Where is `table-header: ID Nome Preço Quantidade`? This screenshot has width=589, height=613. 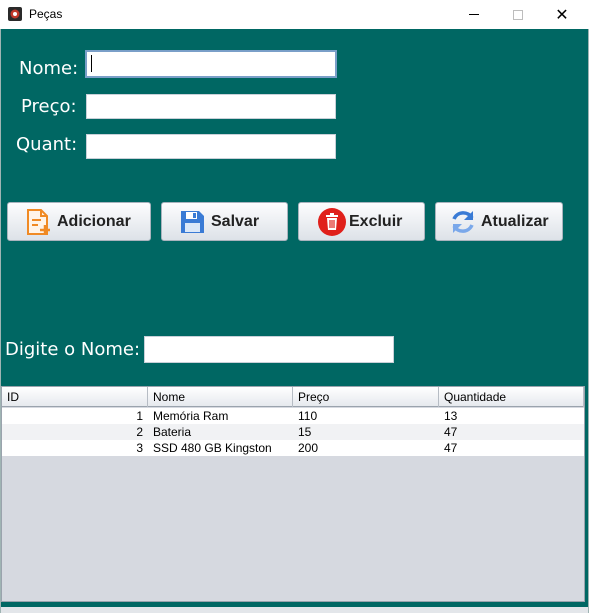 table-header: ID Nome Preço Quantidade is located at coordinates (293, 397).